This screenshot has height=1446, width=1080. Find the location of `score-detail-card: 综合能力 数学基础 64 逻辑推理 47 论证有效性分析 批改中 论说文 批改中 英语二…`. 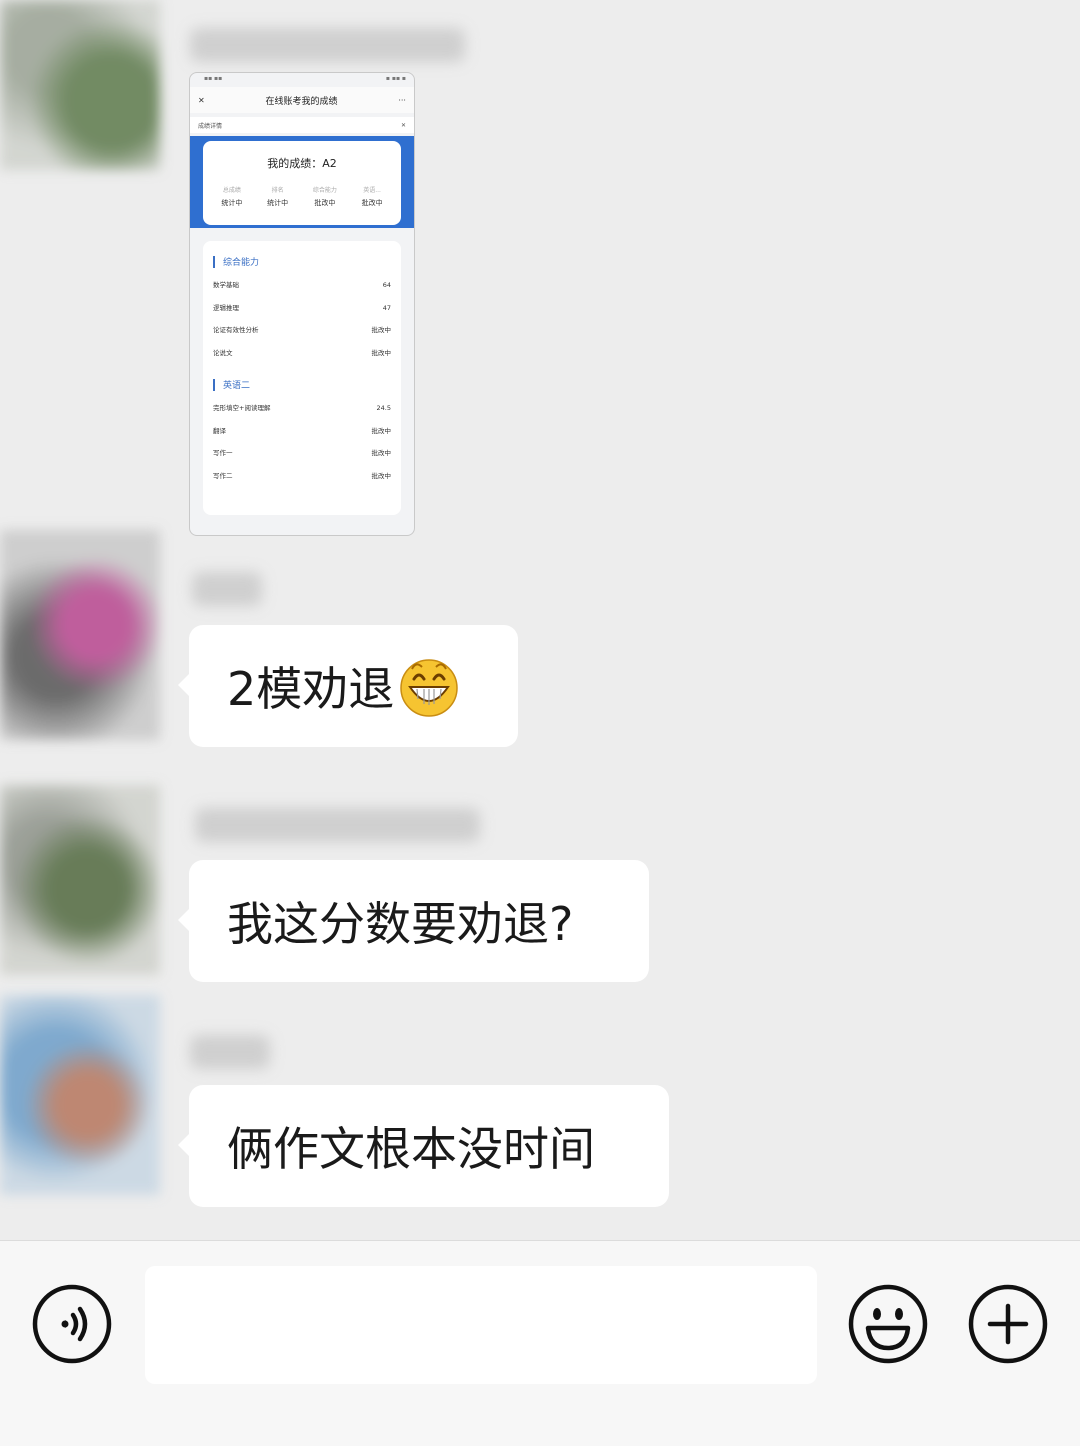

score-detail-card: 综合能力 数学基础 64 逻辑推理 47 论证有效性分析 批改中 论说文 批改中 英语二… is located at coordinates (302, 378).